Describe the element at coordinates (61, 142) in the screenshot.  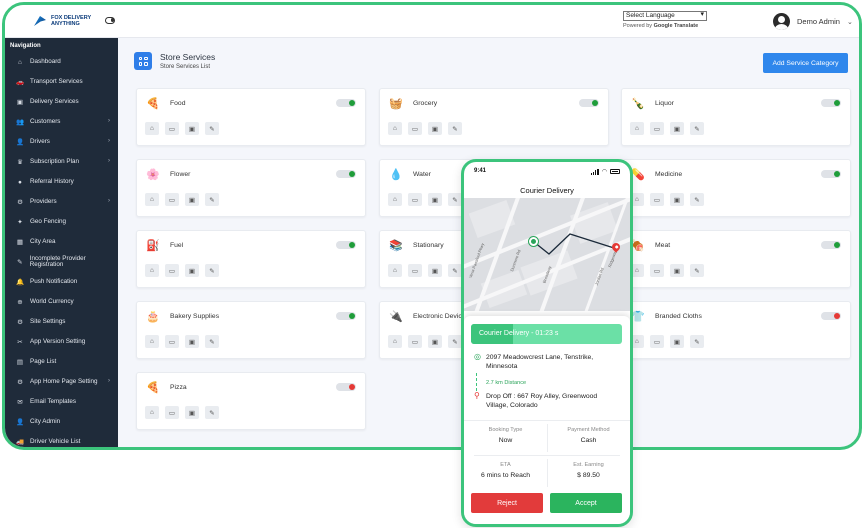
I see `sidebar-item-drivers: 👤 Drivers ›` at that location.